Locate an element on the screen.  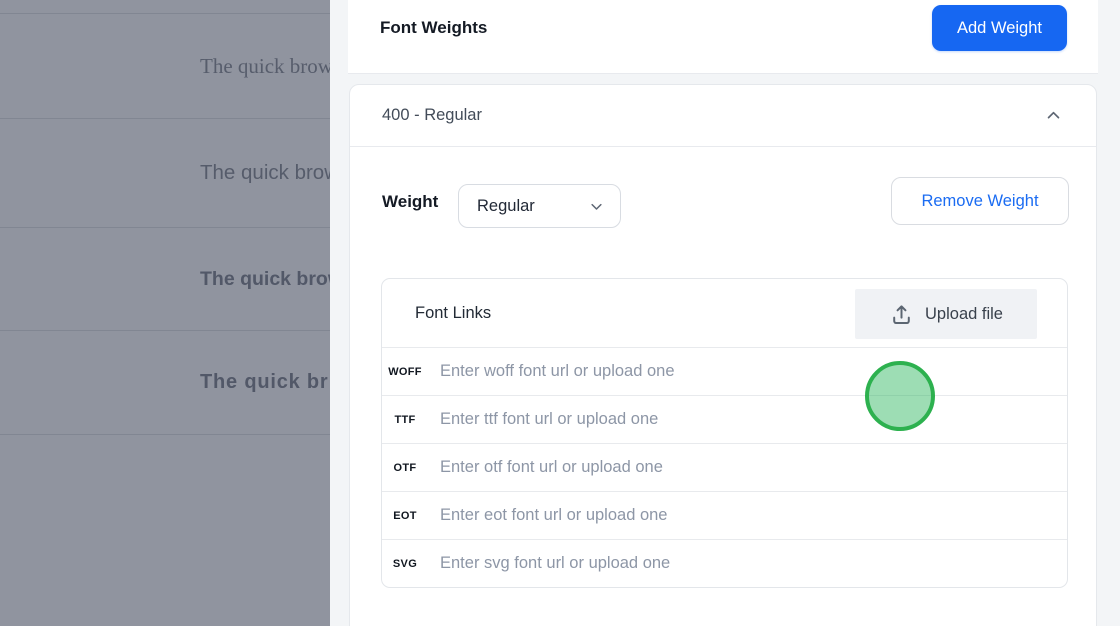
weight-field-label: Weight is located at coordinates (410, 201).